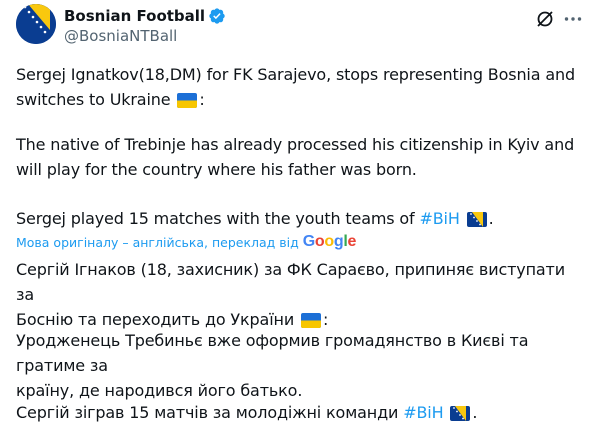 This screenshot has width=597, height=425. Describe the element at coordinates (545, 19) in the screenshot. I see `grok-icon` at that location.